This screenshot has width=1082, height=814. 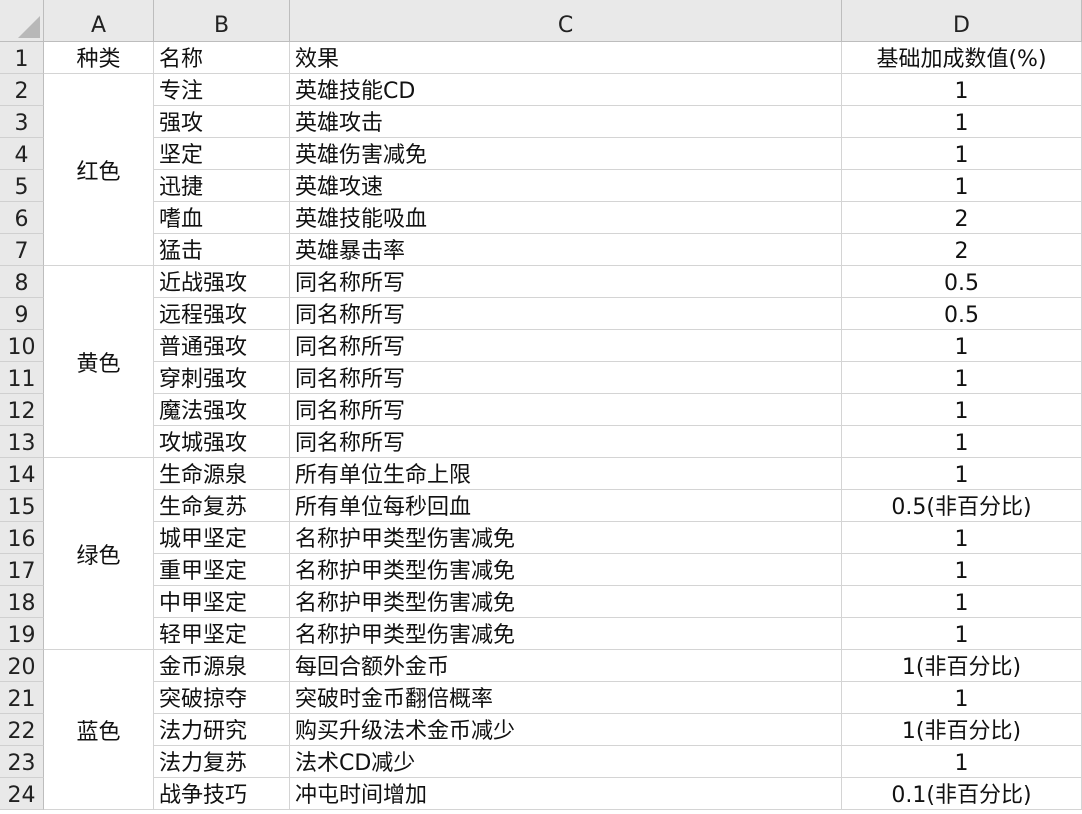 What do you see at coordinates (99, 21) in the screenshot?
I see `column-header-a: A` at bounding box center [99, 21].